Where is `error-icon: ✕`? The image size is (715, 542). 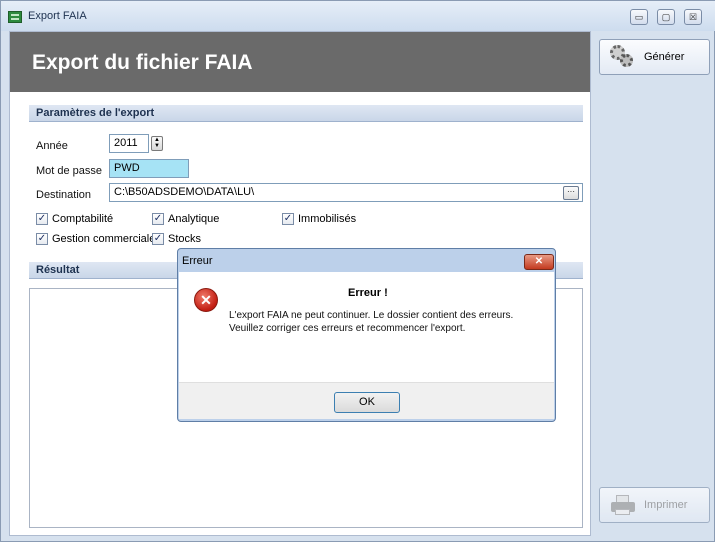 error-icon: ✕ is located at coordinates (206, 300).